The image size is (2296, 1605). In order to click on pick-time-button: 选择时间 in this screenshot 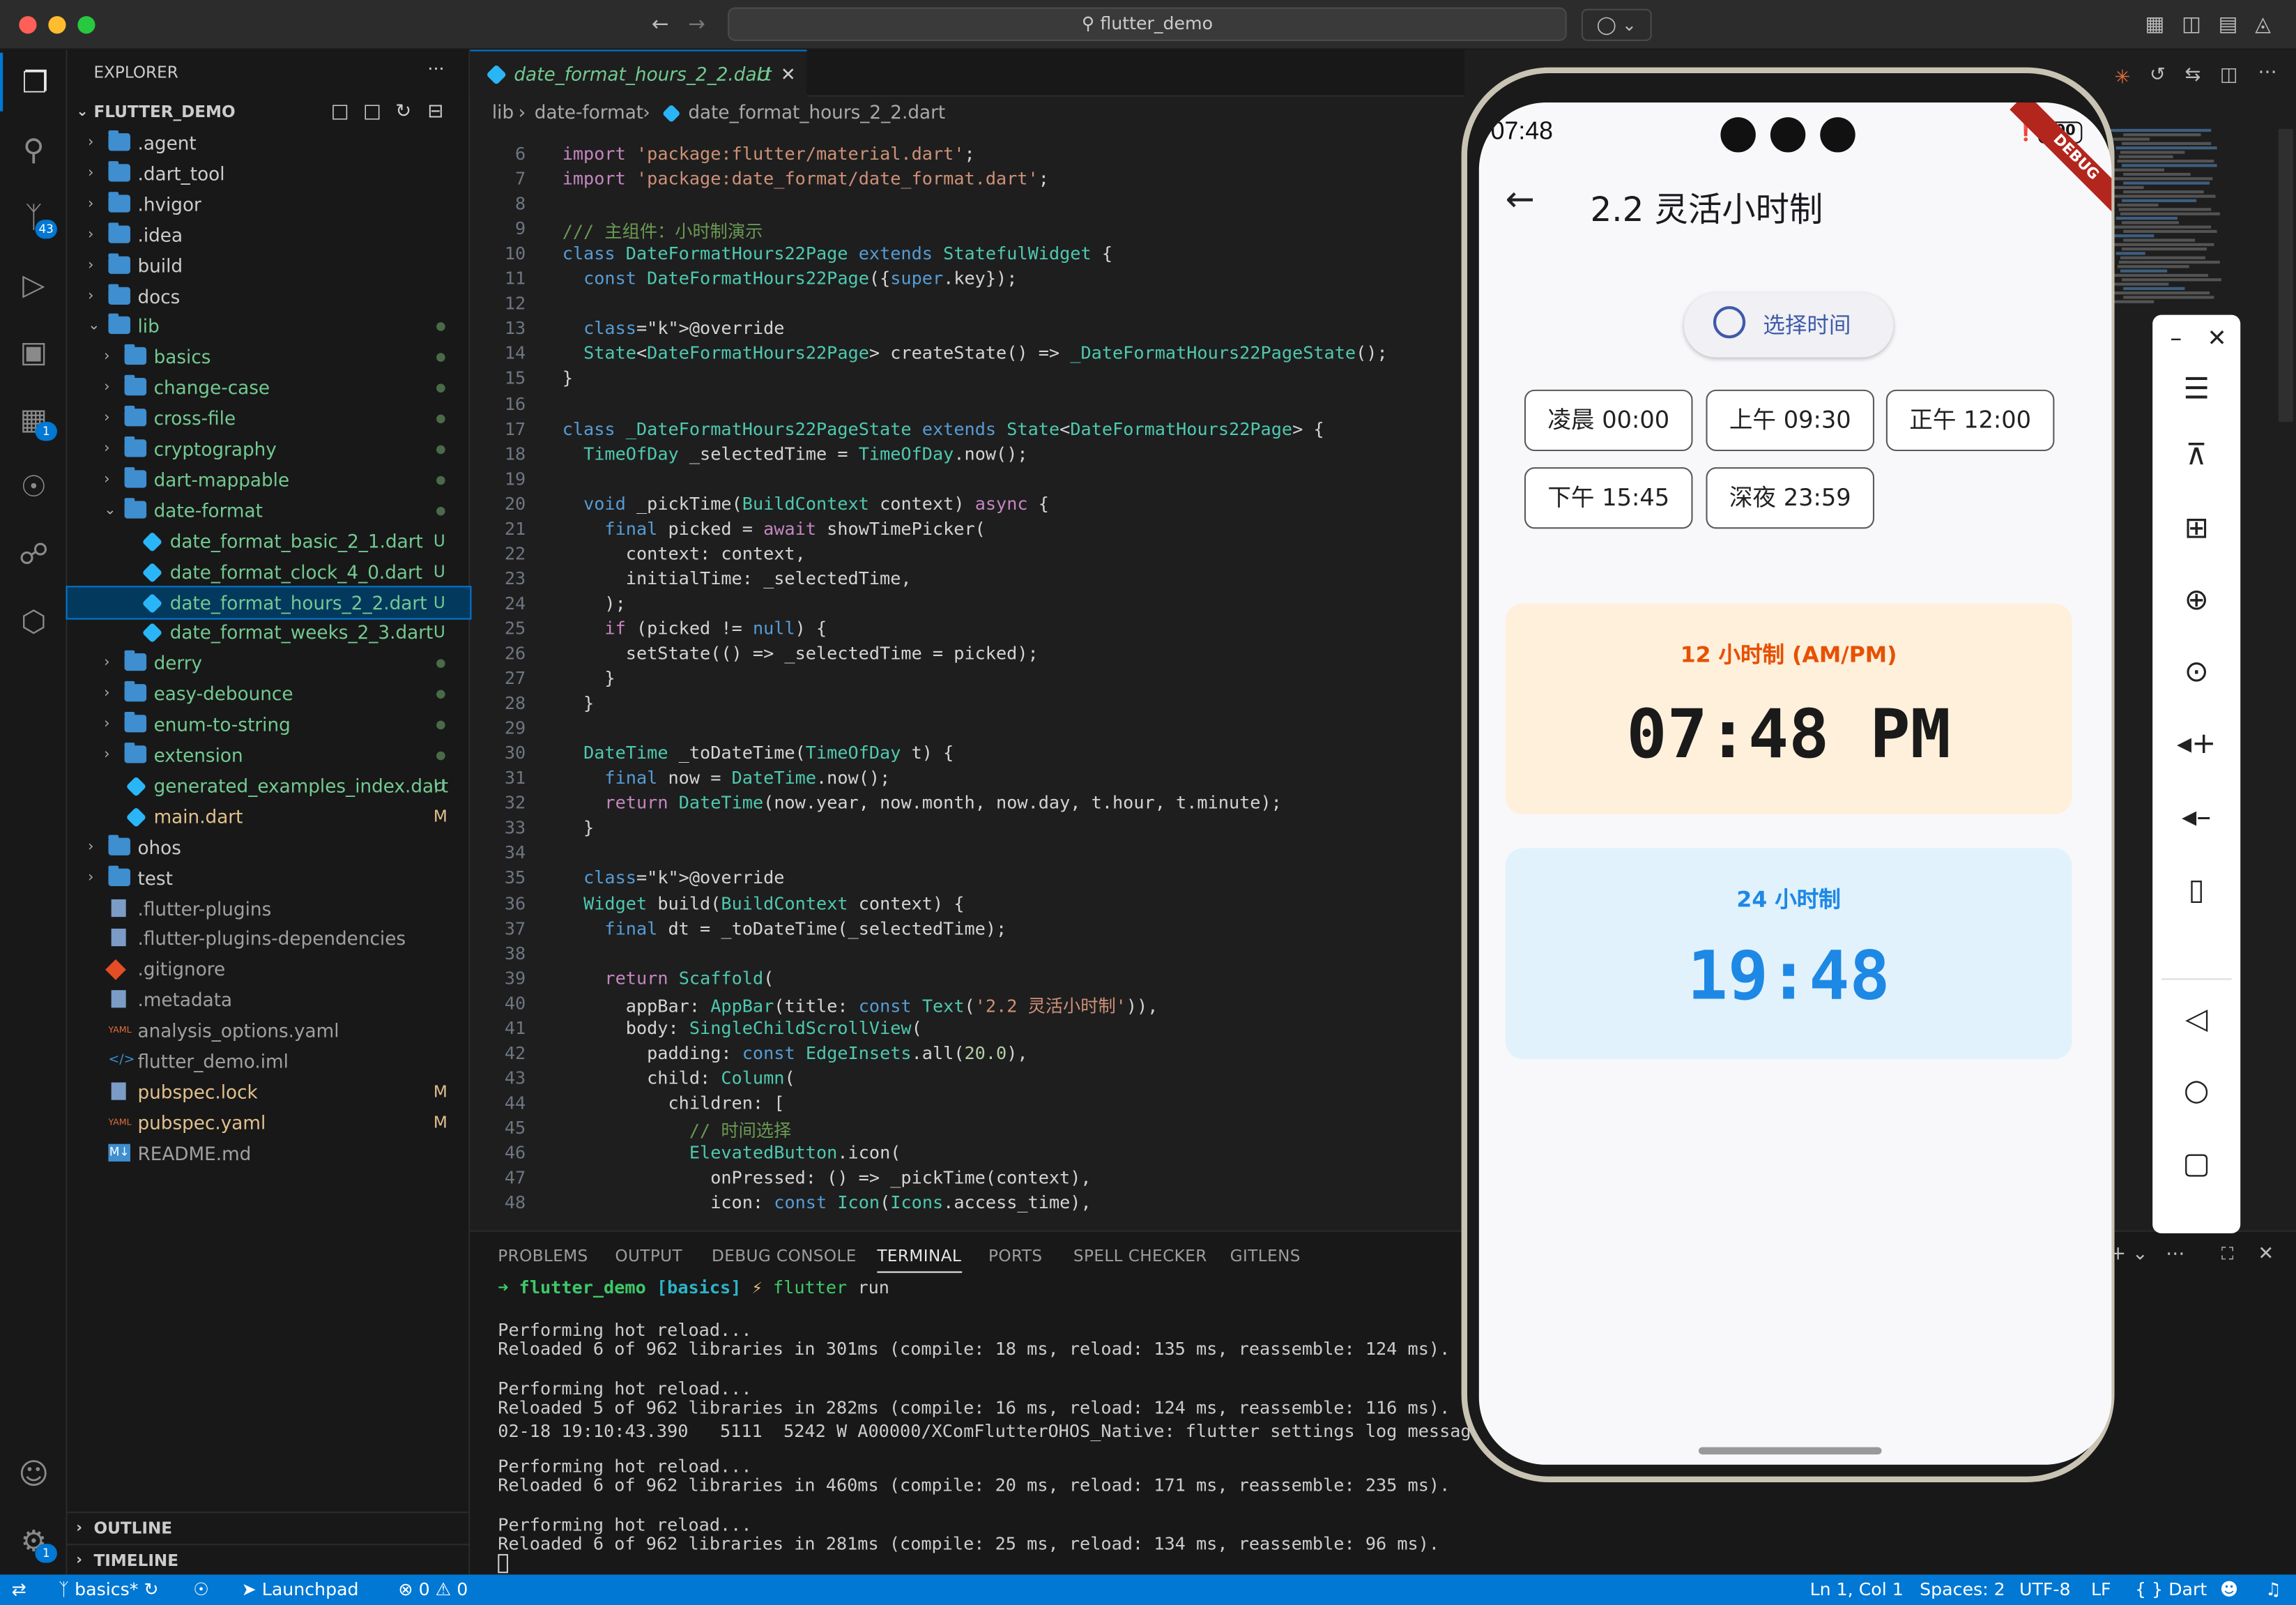, I will do `click(1789, 326)`.